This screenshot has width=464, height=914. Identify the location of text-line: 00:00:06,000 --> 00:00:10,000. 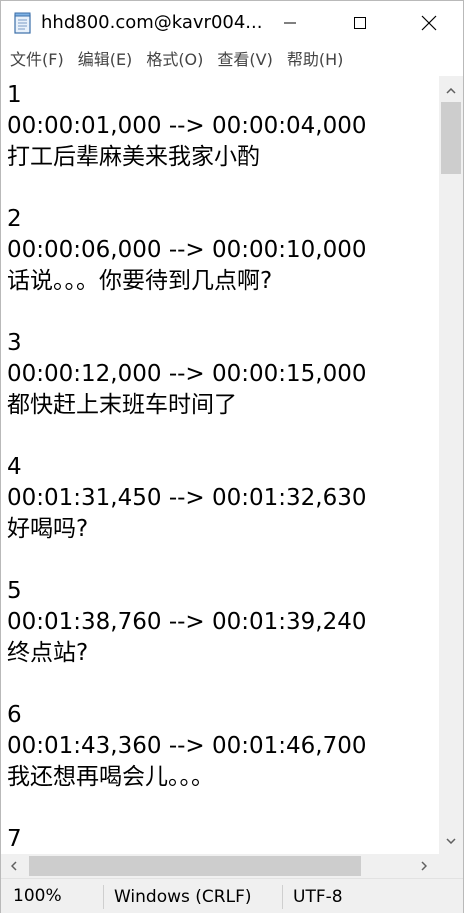
(222, 250).